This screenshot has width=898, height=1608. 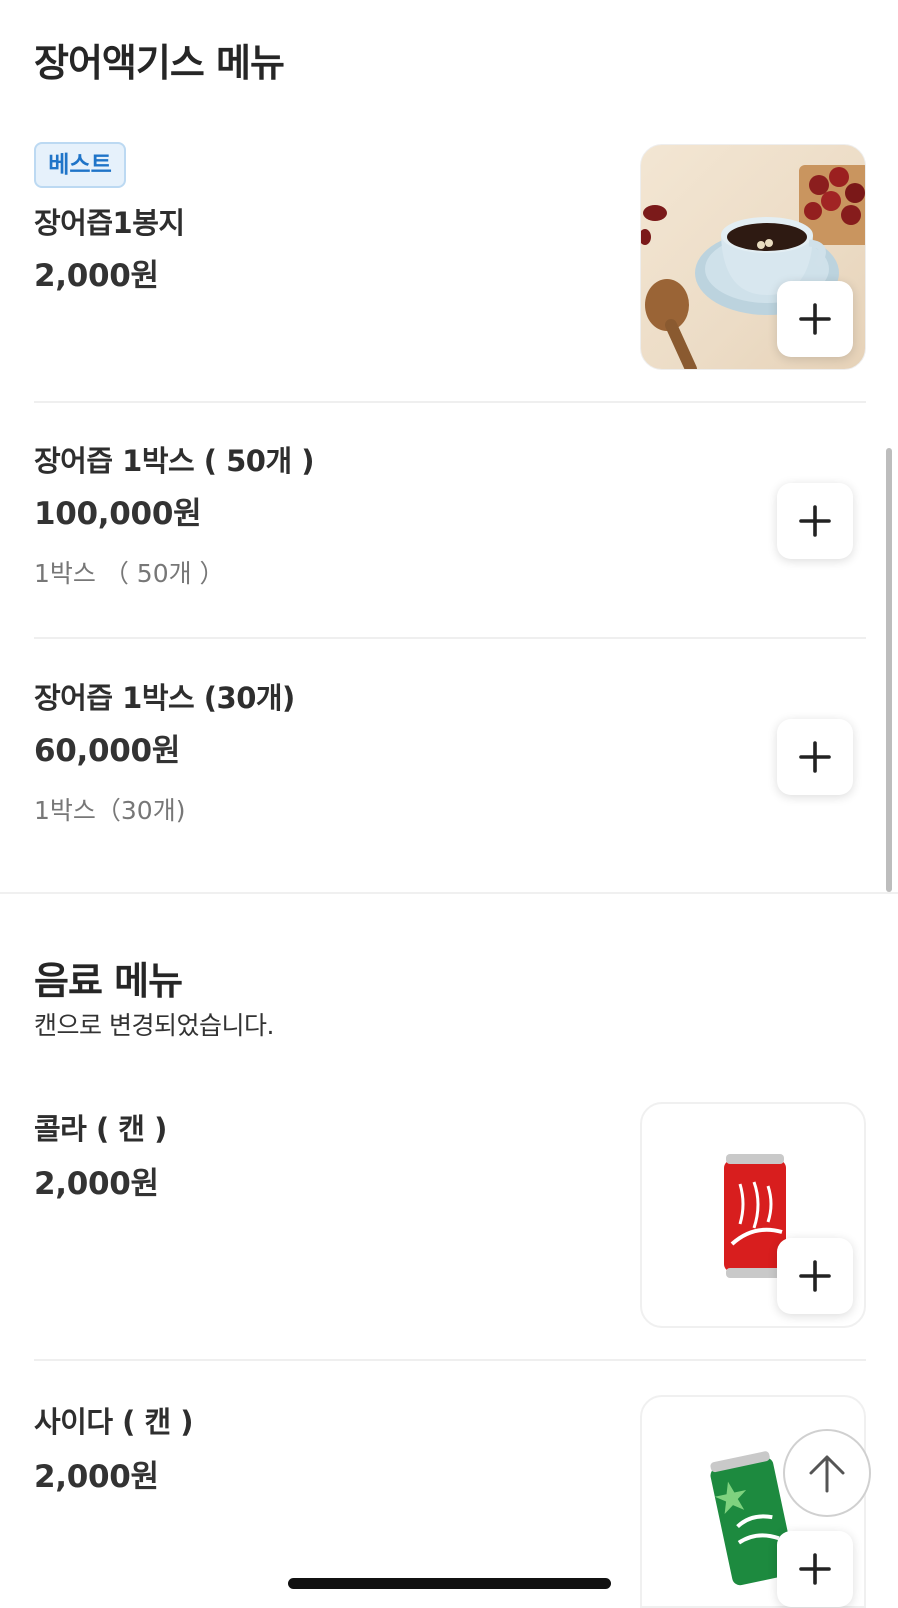 I want to click on best-badge: 베스트, so click(x=80, y=165).